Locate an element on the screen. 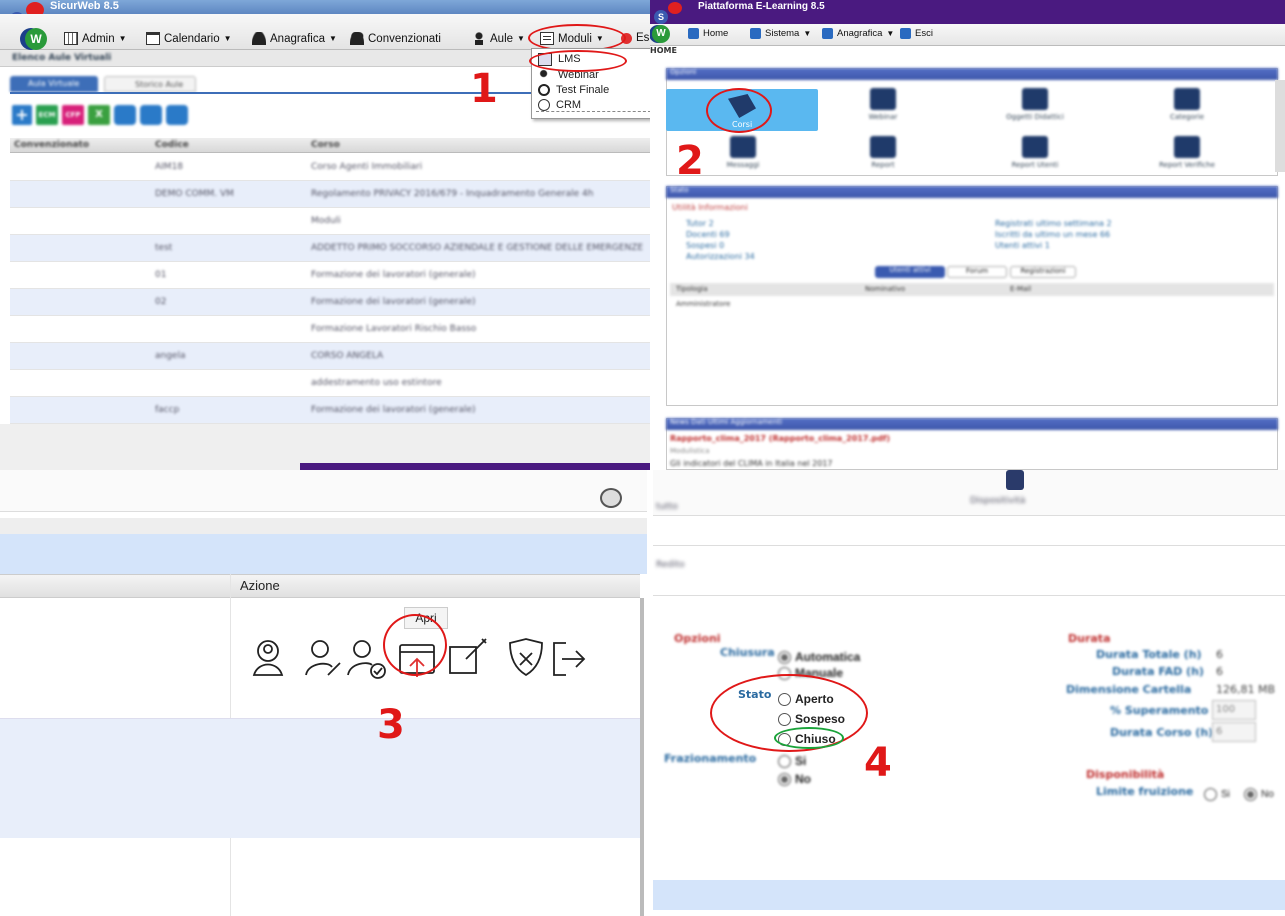 The image size is (1285, 916). bl-row-alt is located at coordinates (320, 778).